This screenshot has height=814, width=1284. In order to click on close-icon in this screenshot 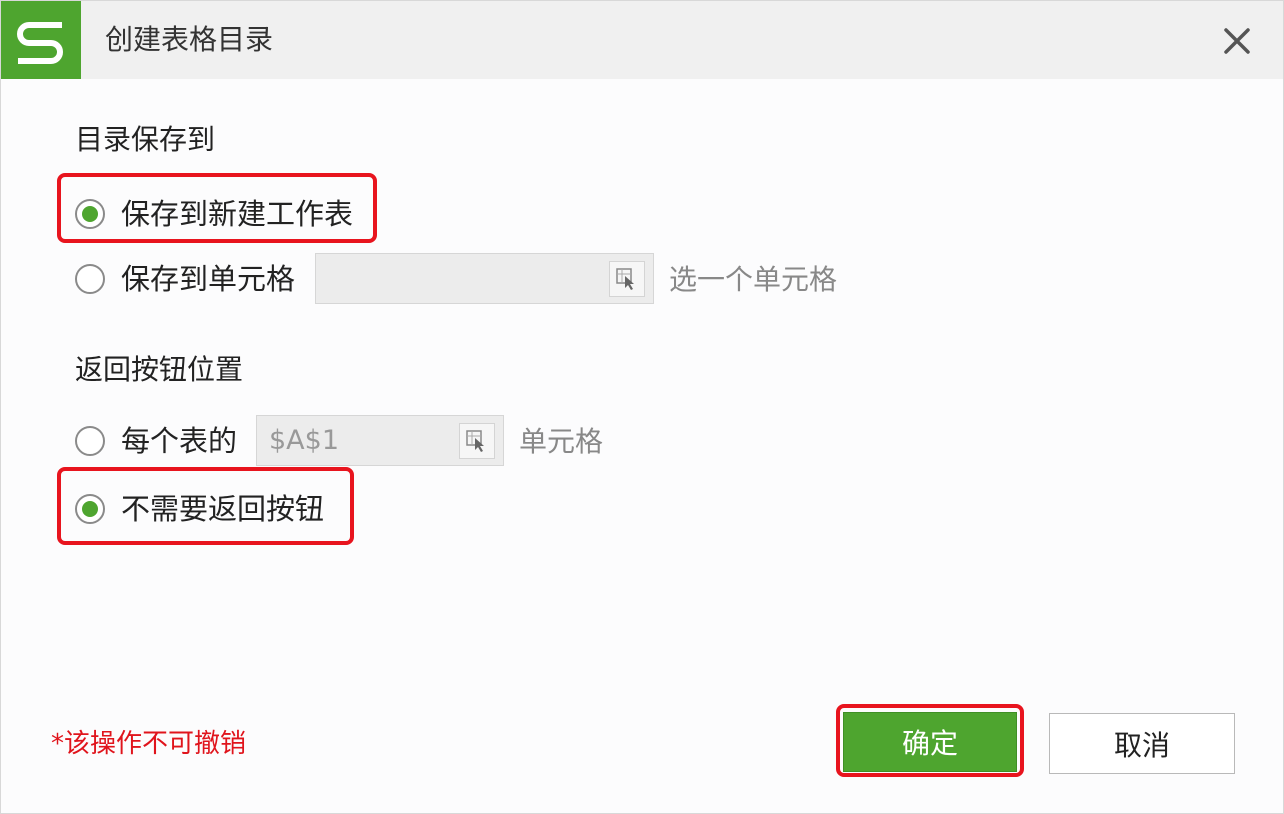, I will do `click(1237, 41)`.